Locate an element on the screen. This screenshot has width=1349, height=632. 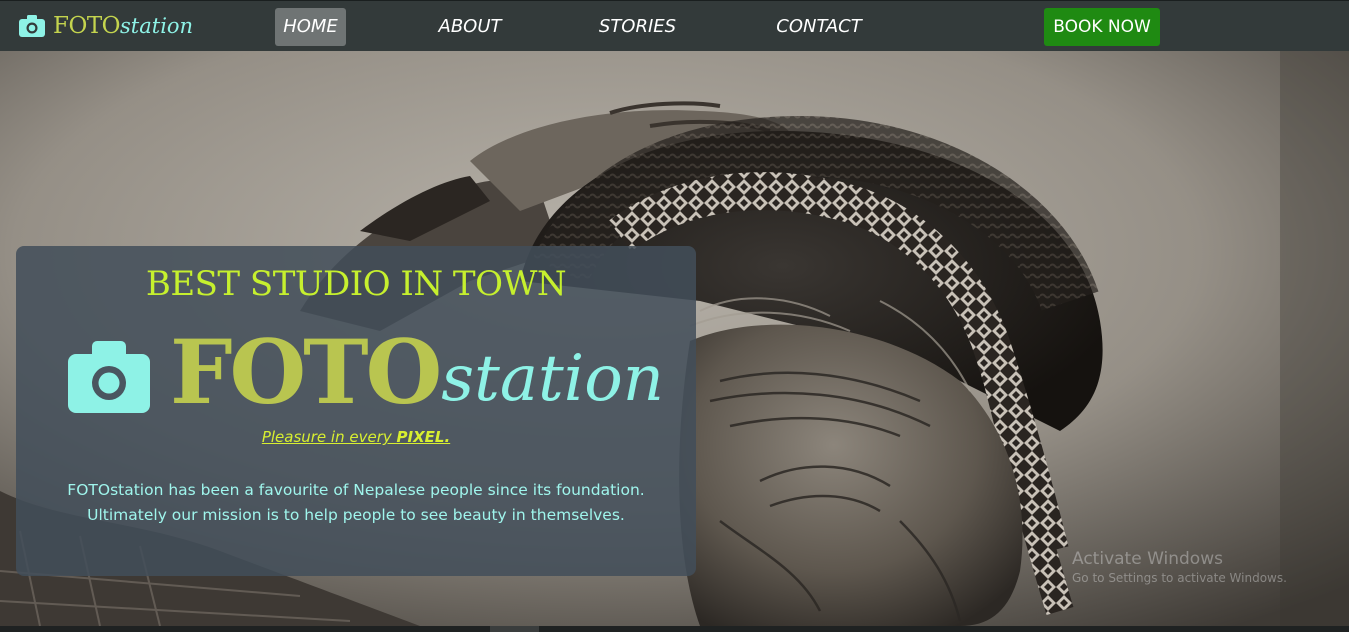
watermark-title: Activate Windows is located at coordinates (1147, 559).